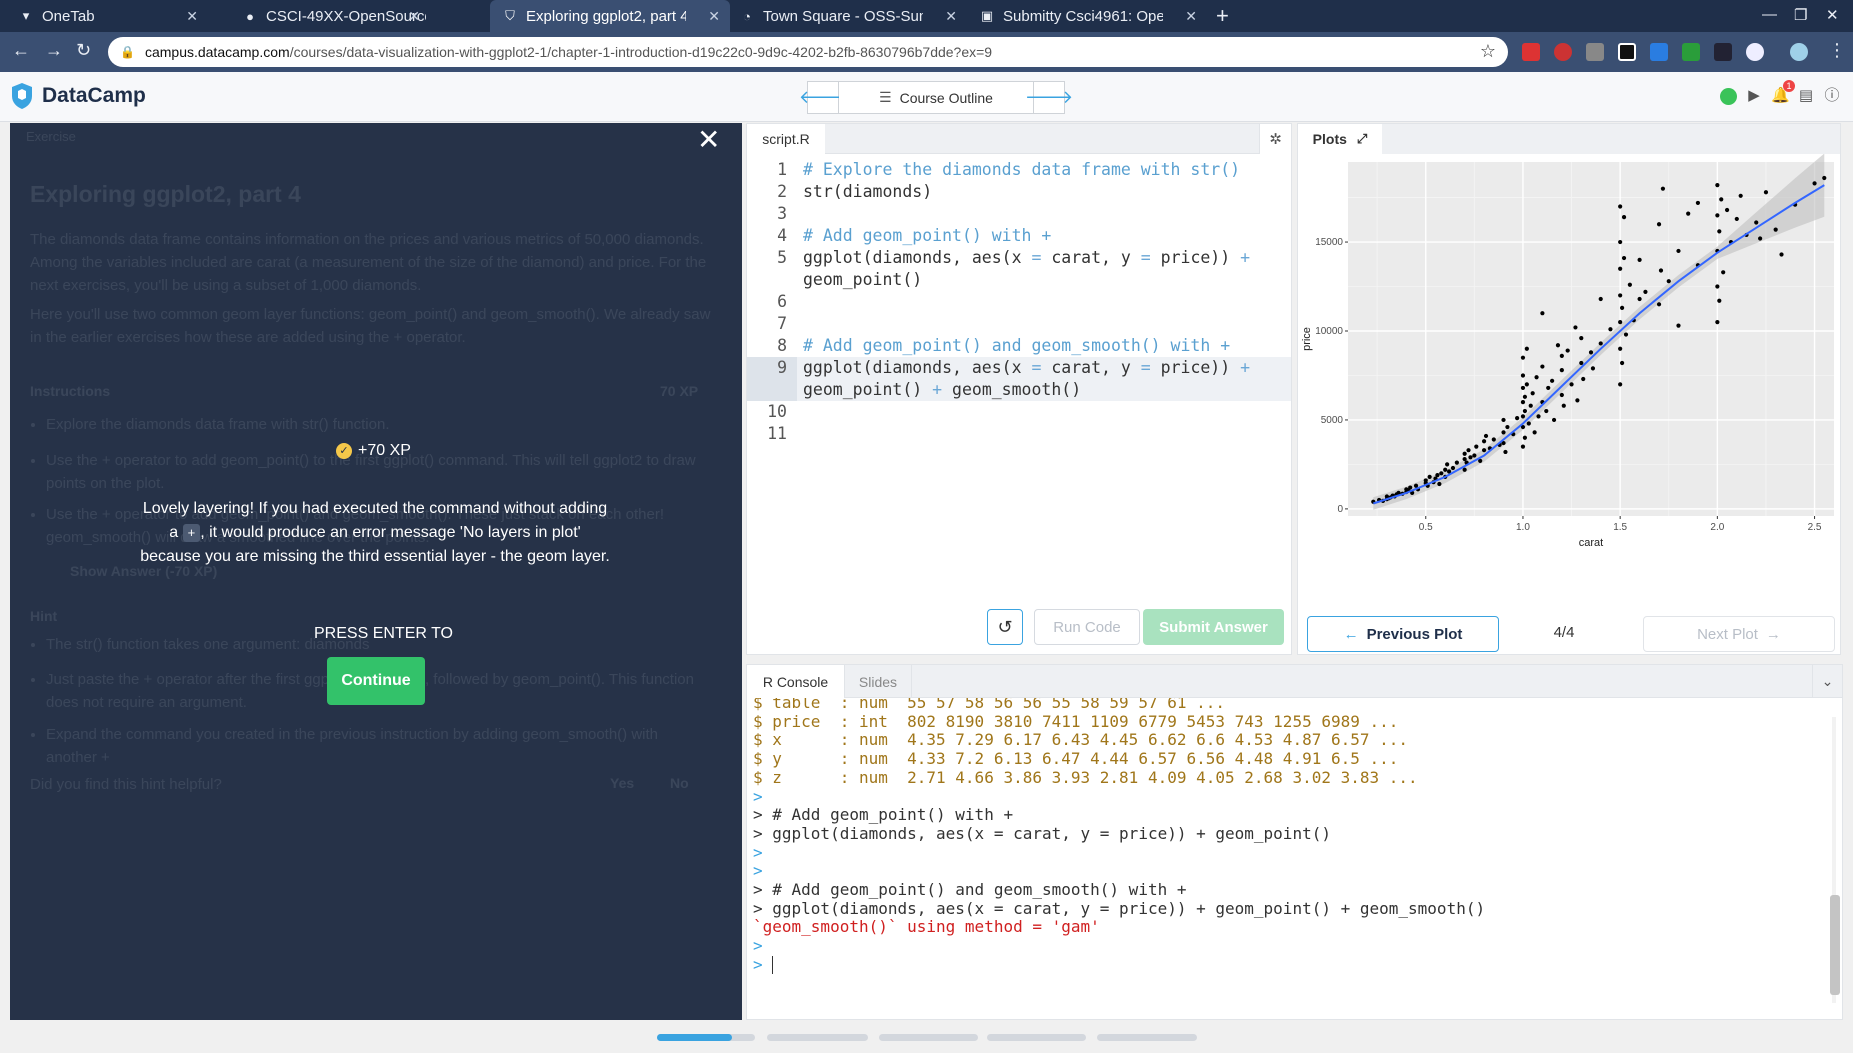 Image resolution: width=1853 pixels, height=1053 pixels. I want to click on next-plot-button: Next Plot →, so click(1739, 634).